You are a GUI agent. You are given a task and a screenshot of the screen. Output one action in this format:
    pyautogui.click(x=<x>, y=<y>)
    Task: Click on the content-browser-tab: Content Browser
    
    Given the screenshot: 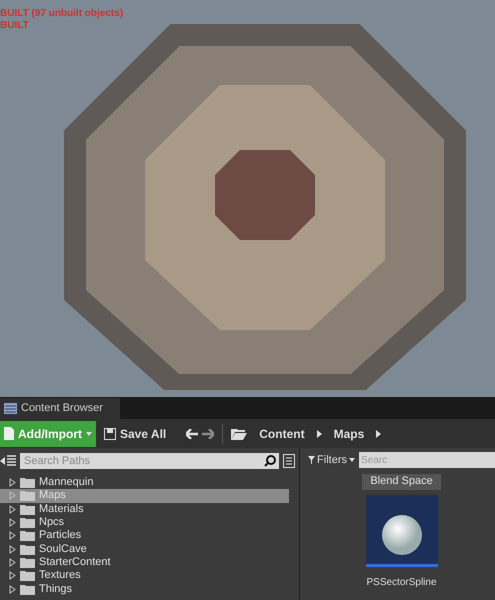 What is the action you would take?
    pyautogui.click(x=60, y=408)
    